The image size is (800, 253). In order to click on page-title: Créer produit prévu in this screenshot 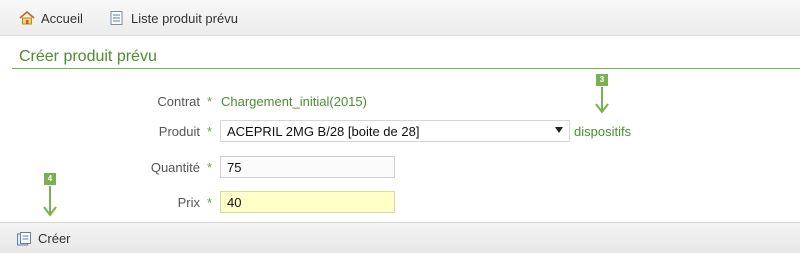, I will do `click(88, 56)`.